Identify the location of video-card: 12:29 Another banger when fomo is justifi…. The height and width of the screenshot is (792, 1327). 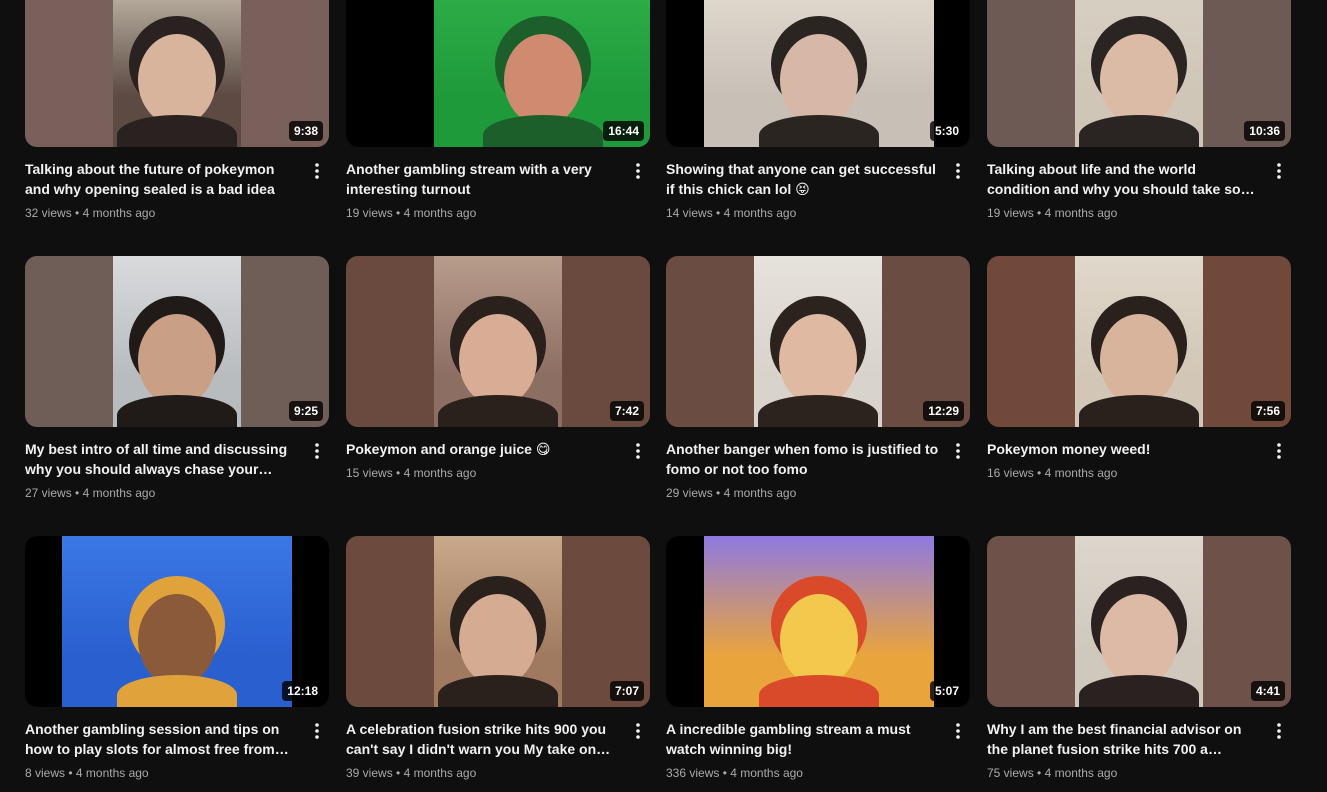
(818, 379).